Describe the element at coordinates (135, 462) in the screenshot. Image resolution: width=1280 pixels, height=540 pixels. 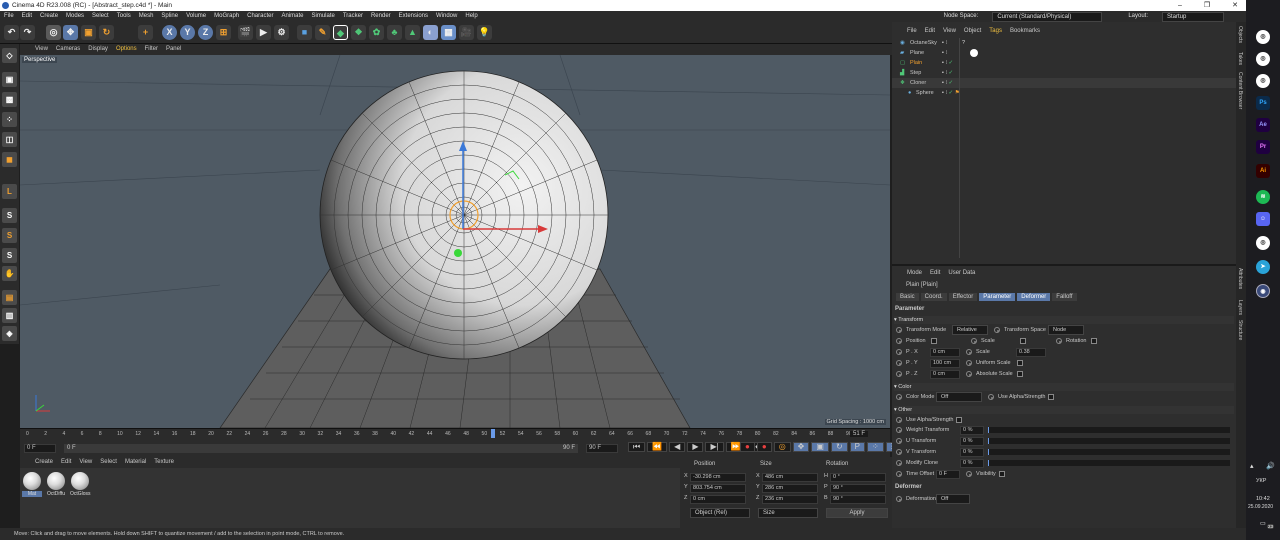
I see `material-menu-material: Material` at that location.